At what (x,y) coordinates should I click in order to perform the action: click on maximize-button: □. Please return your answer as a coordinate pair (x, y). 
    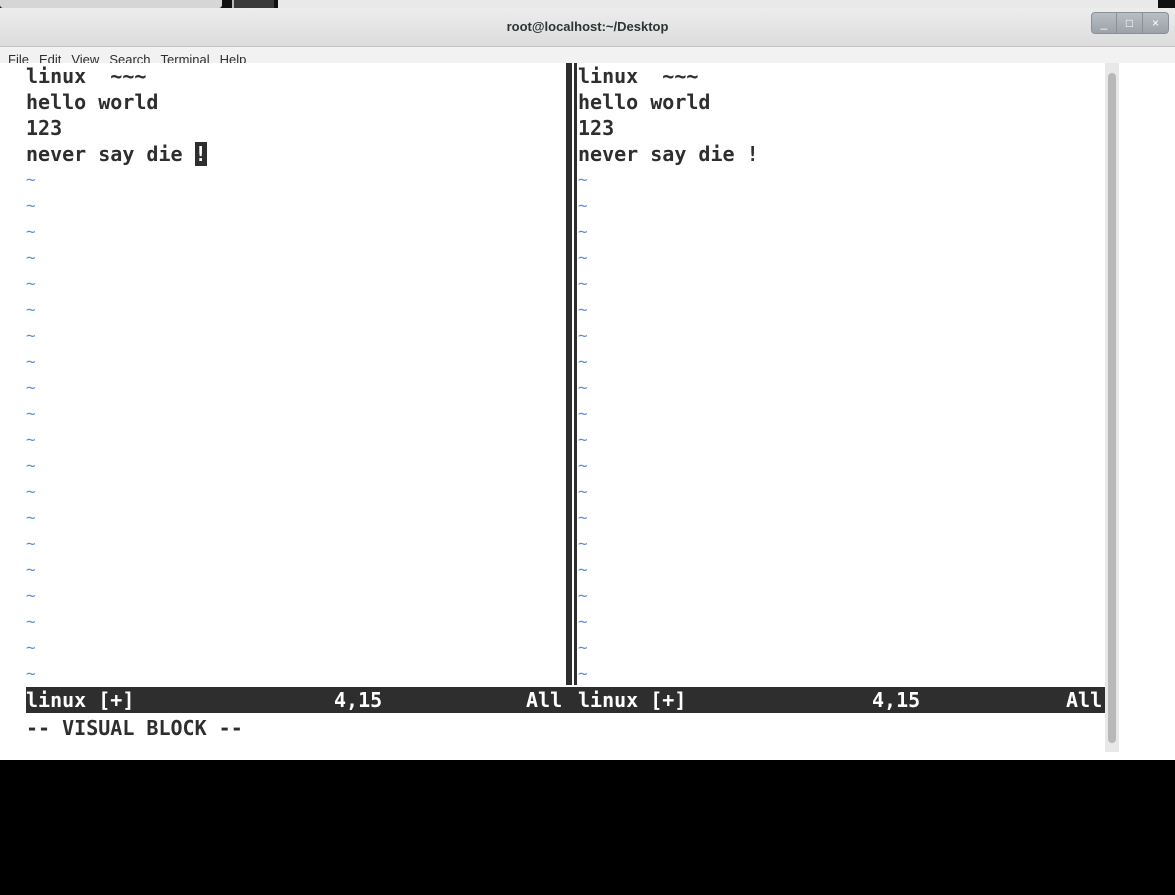
    Looking at the image, I should click on (1130, 23).